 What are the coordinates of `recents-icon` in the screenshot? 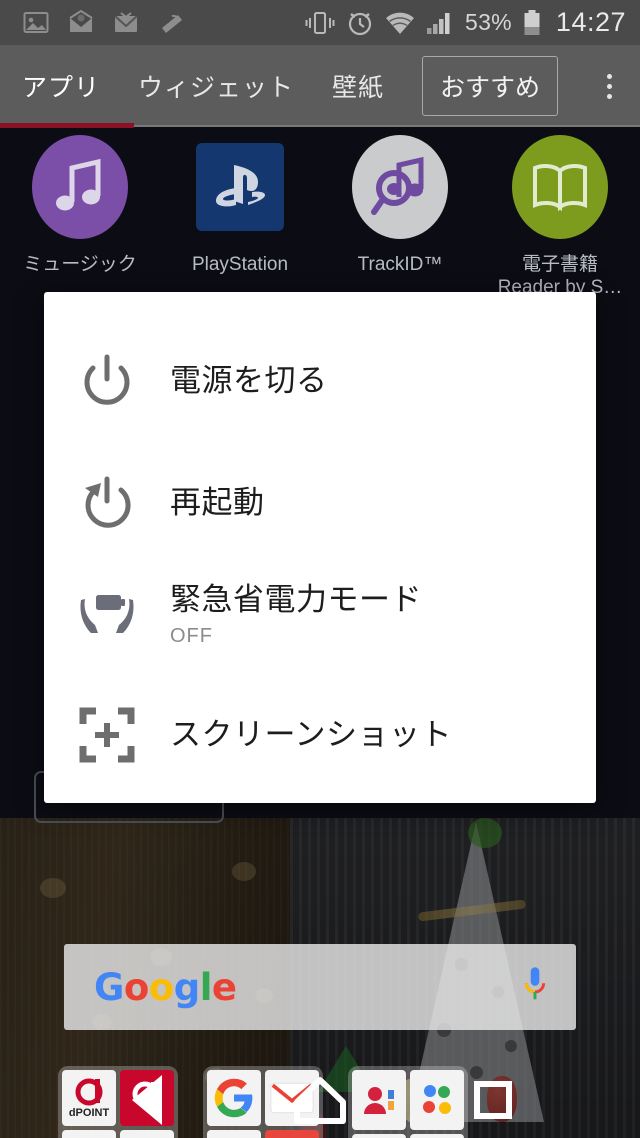 It's located at (493, 1100).